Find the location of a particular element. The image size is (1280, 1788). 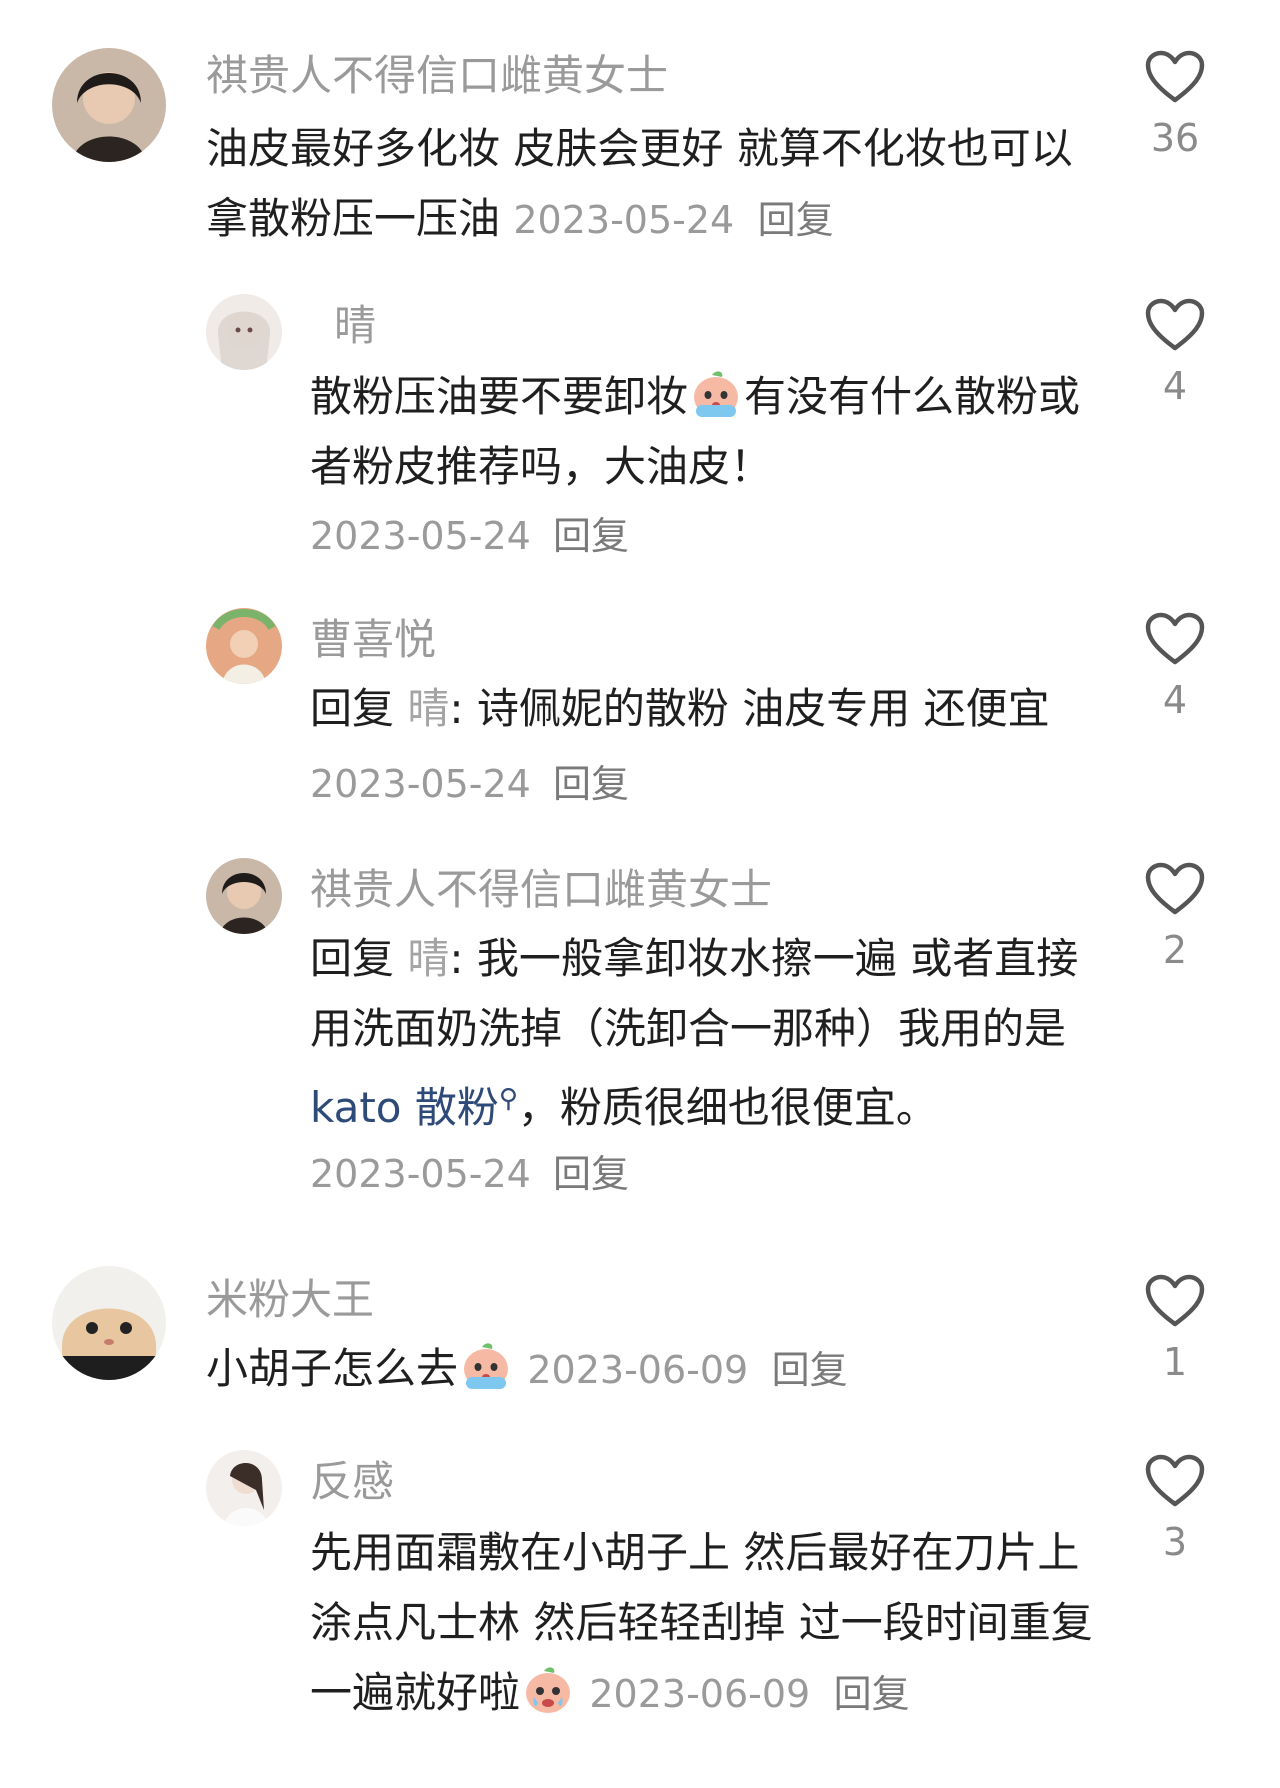

comment-2: 米粉大王 小胡子怎么去 2023-06-09 回复 1 is located at coordinates (640, 1351).